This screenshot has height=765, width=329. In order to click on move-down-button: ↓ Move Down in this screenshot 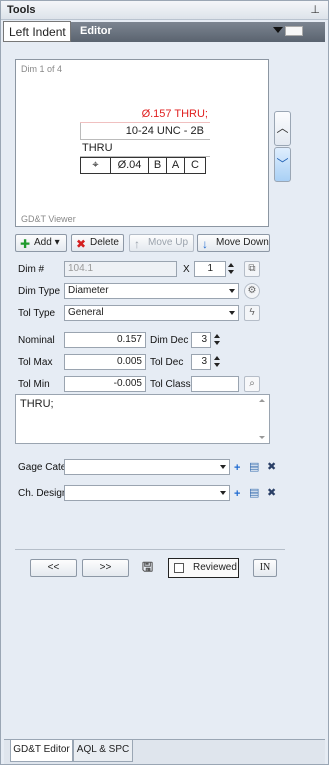, I will do `click(233, 243)`.